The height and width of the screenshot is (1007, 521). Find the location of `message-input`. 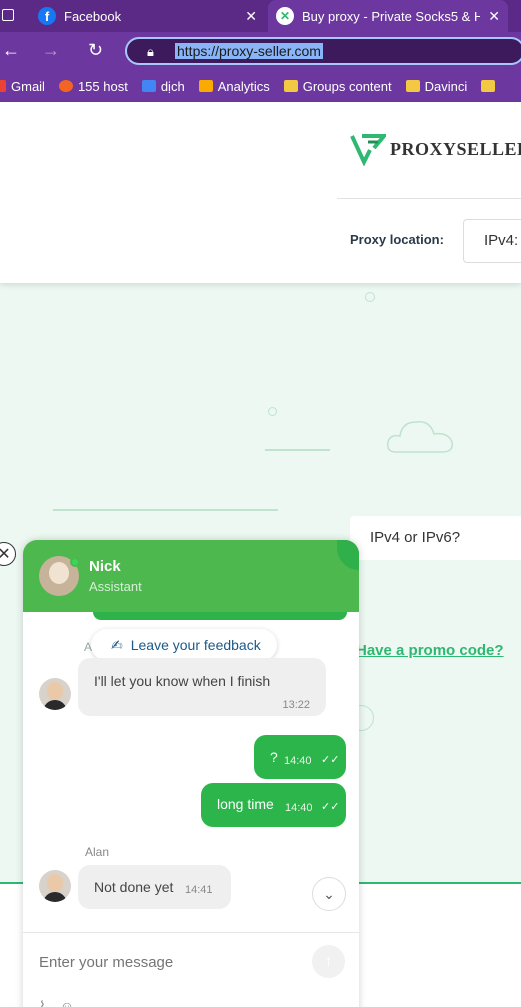

message-input is located at coordinates (169, 962).